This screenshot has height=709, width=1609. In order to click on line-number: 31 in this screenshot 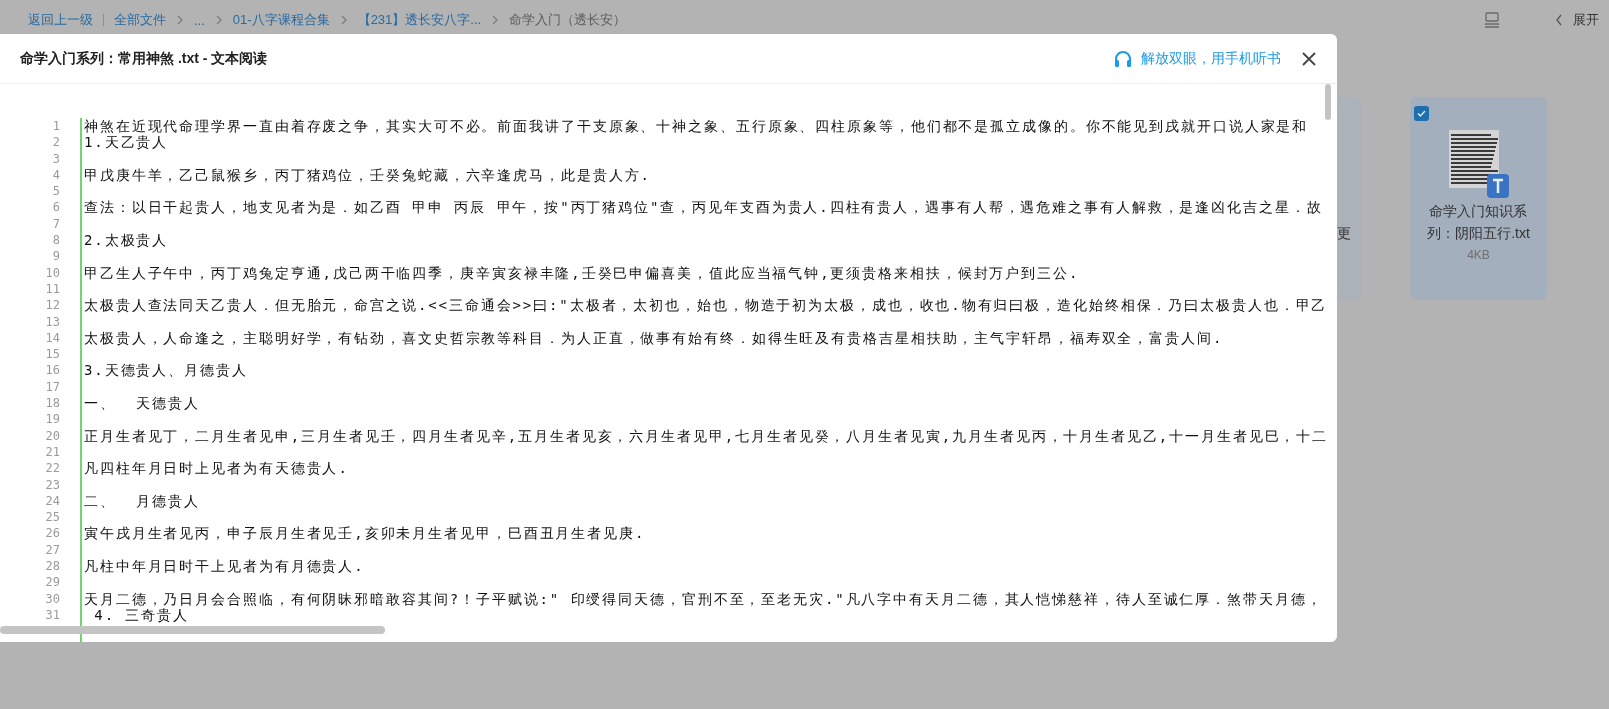, I will do `click(52, 615)`.